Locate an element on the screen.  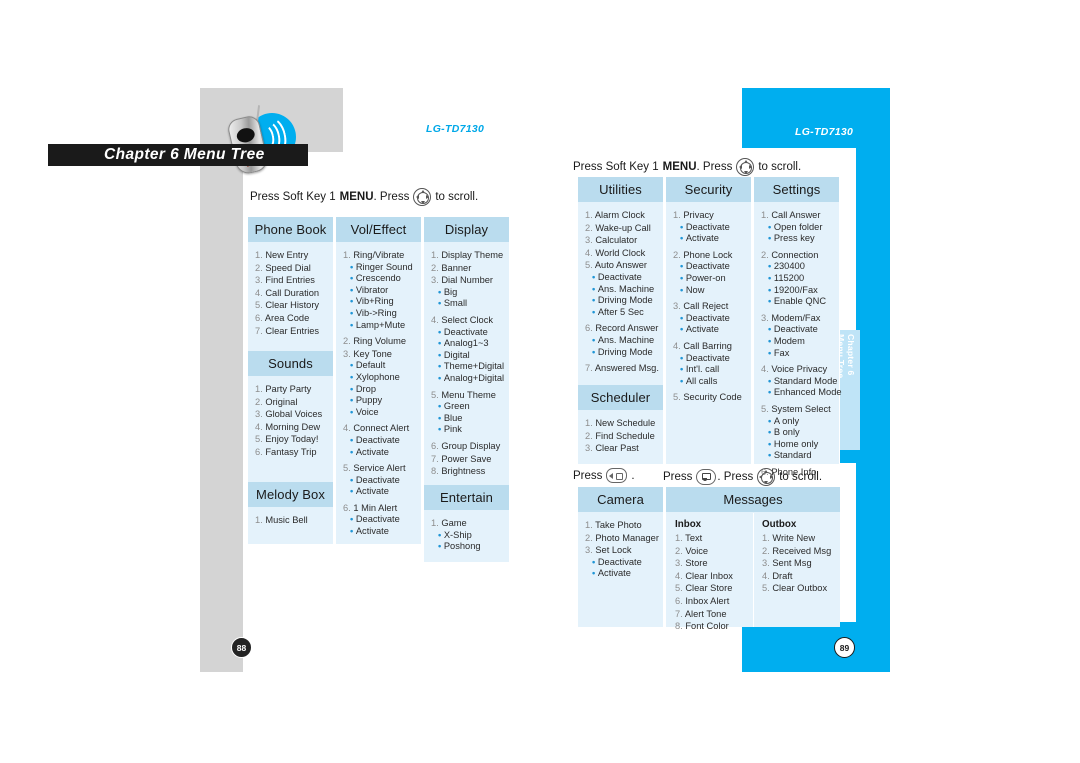
menu-item-label: Dial Number is located at coordinates (467, 280).